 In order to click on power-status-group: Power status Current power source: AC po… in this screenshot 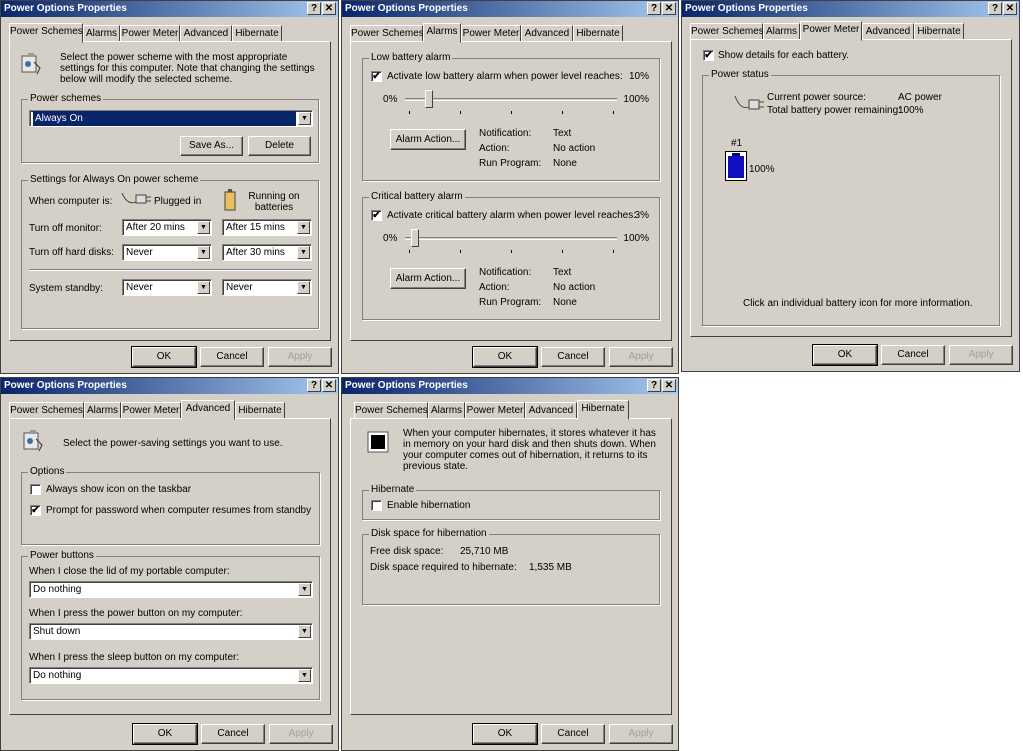, I will do `click(851, 197)`.